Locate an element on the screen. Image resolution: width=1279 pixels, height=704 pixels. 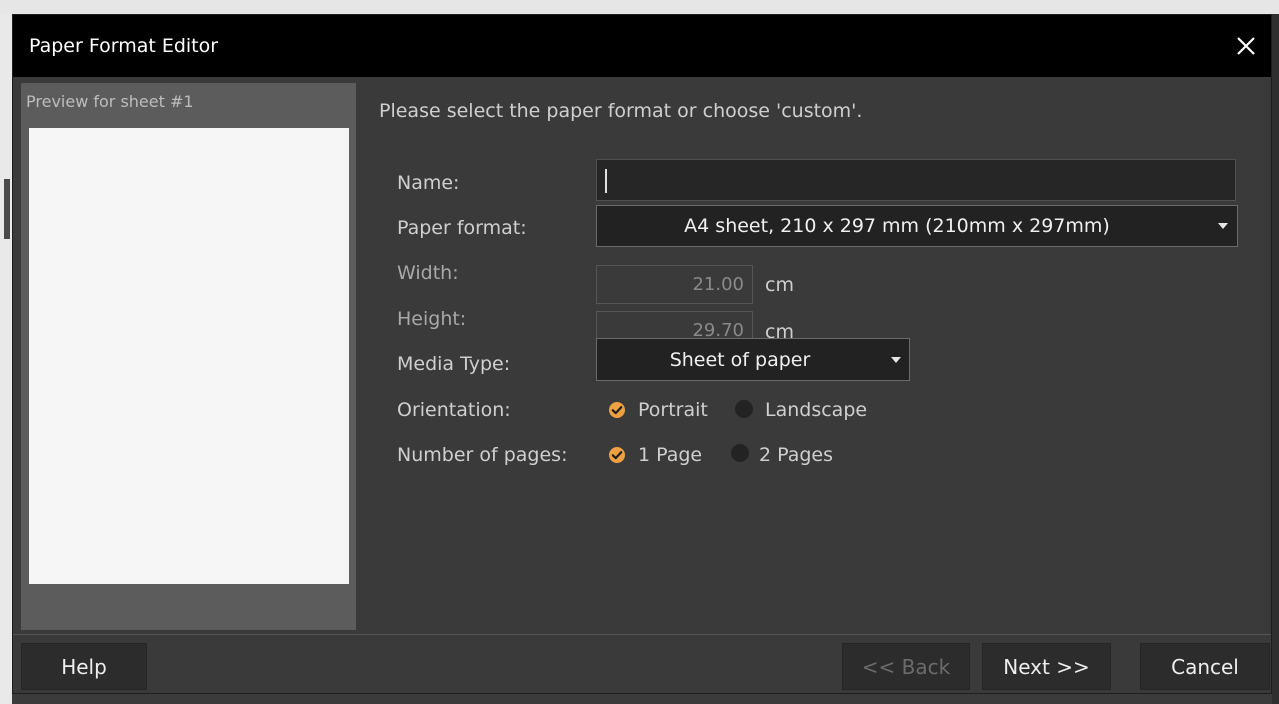
close-button is located at coordinates (1246, 46).